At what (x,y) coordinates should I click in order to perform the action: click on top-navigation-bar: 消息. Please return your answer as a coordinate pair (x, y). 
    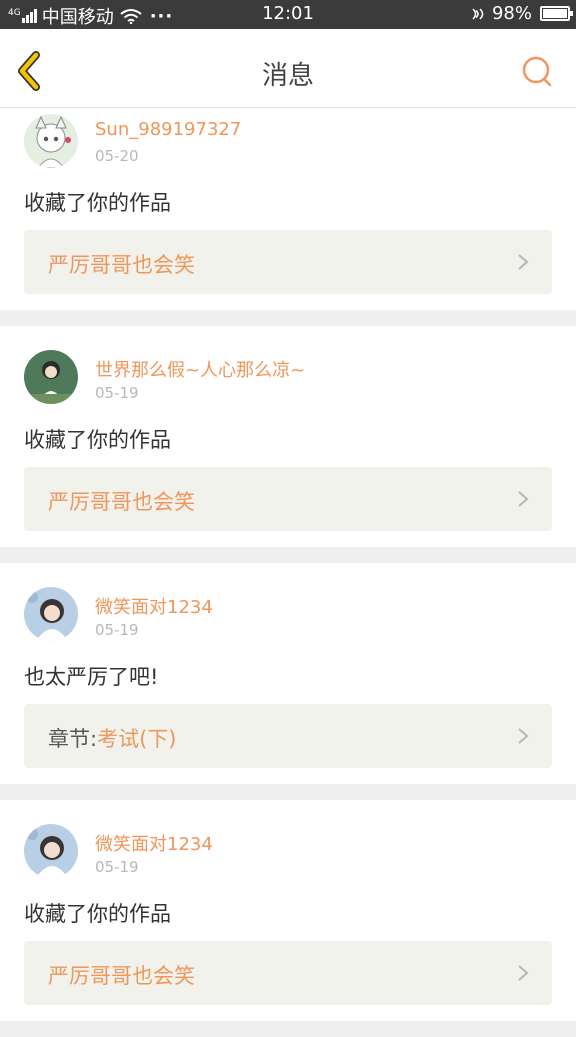
    Looking at the image, I should click on (288, 68).